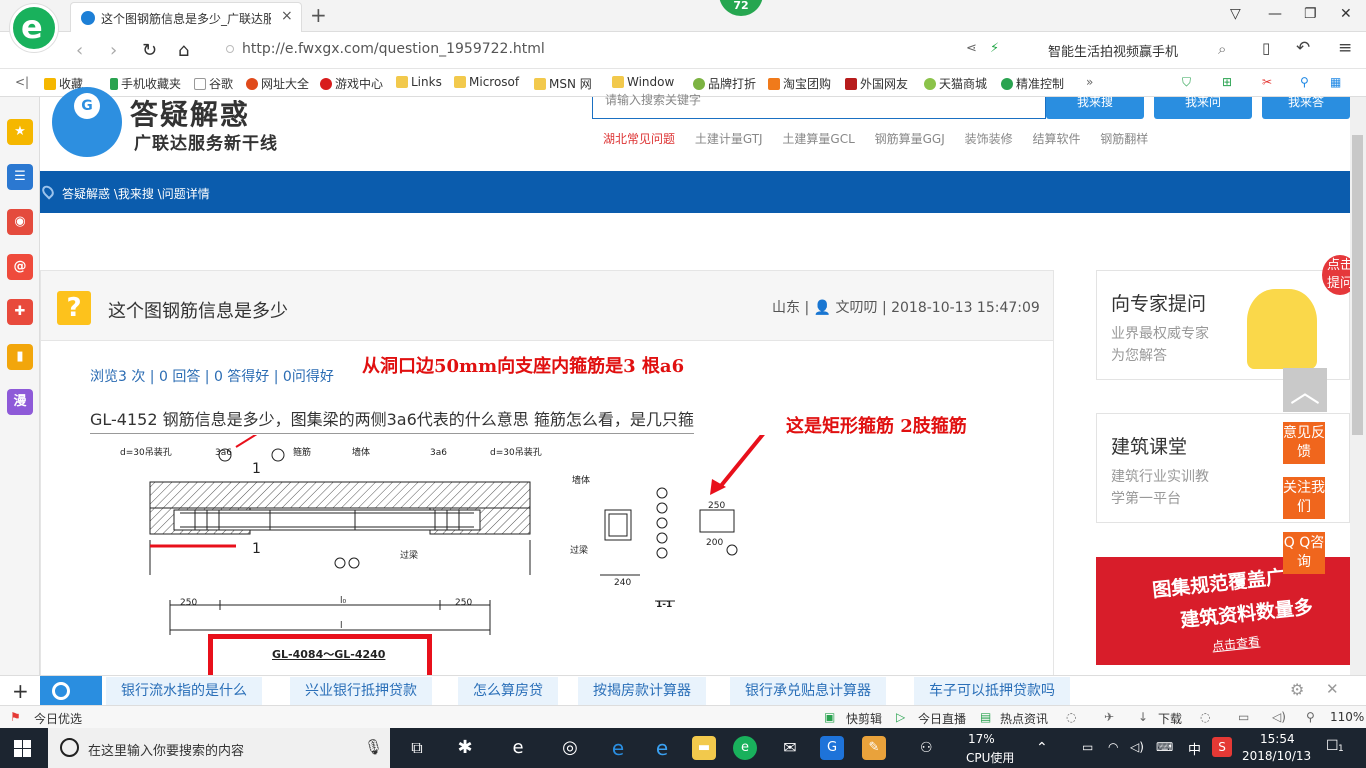  I want to click on pin-icon: ✈, so click(1109, 717).